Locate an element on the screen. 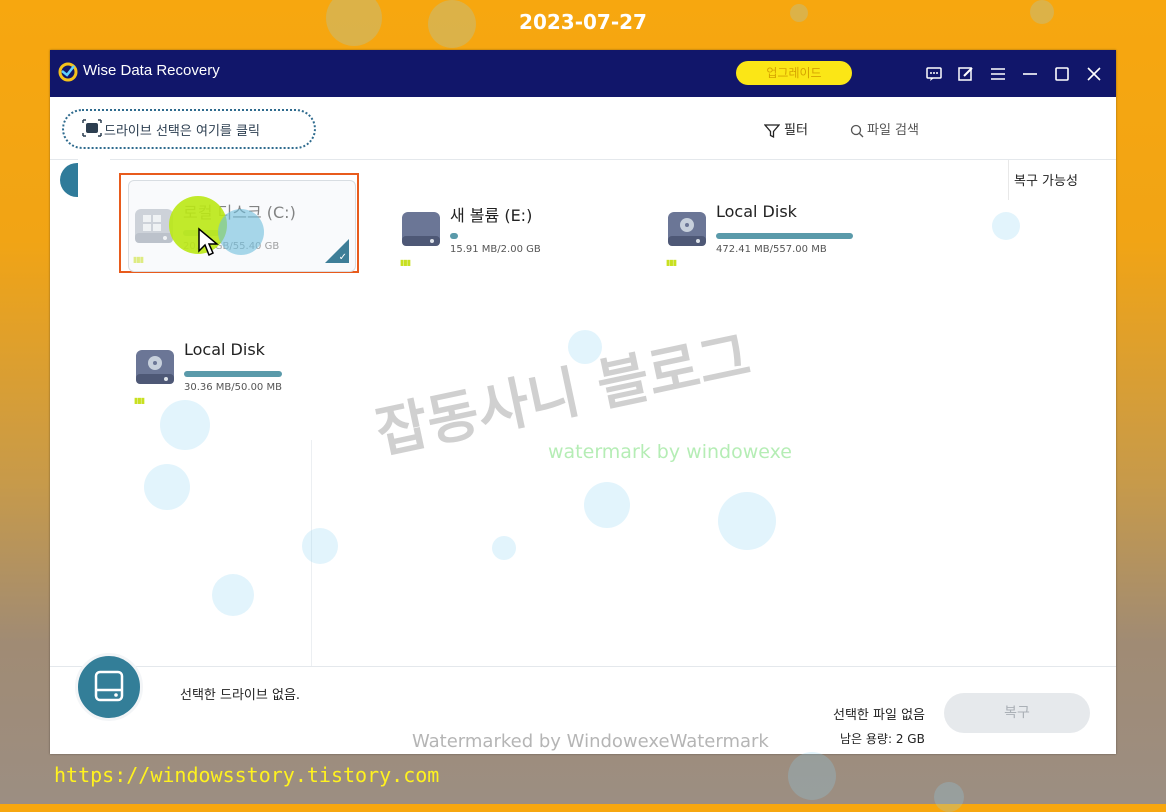 The height and width of the screenshot is (812, 1166). watermark-en: watermark by windowexe is located at coordinates (670, 452).